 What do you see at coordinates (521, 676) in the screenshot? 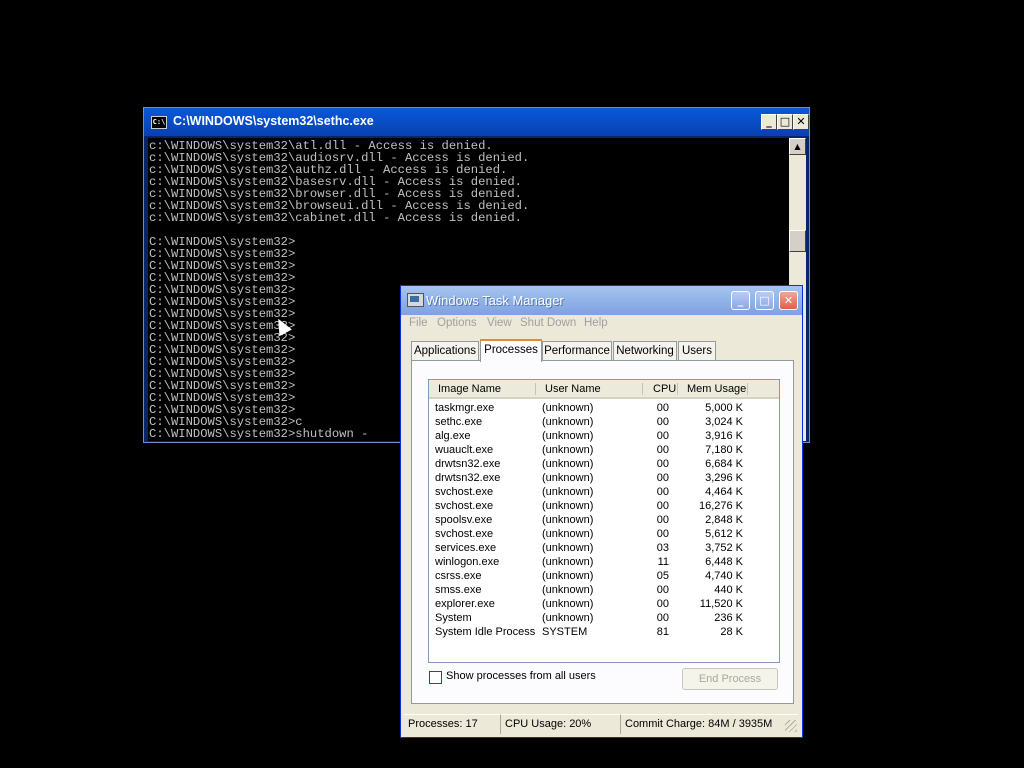
I see `show-all-users-label: Show processes from all users` at bounding box center [521, 676].